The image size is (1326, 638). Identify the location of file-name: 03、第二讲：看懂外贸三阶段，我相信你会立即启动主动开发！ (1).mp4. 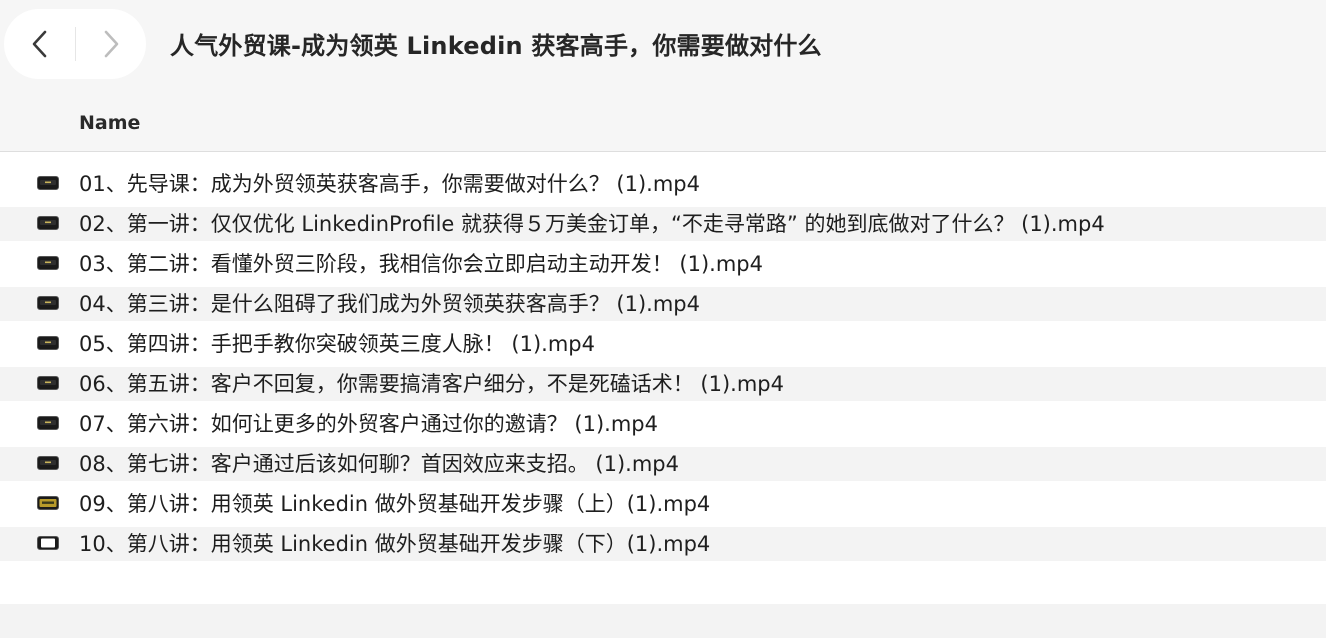
(421, 264).